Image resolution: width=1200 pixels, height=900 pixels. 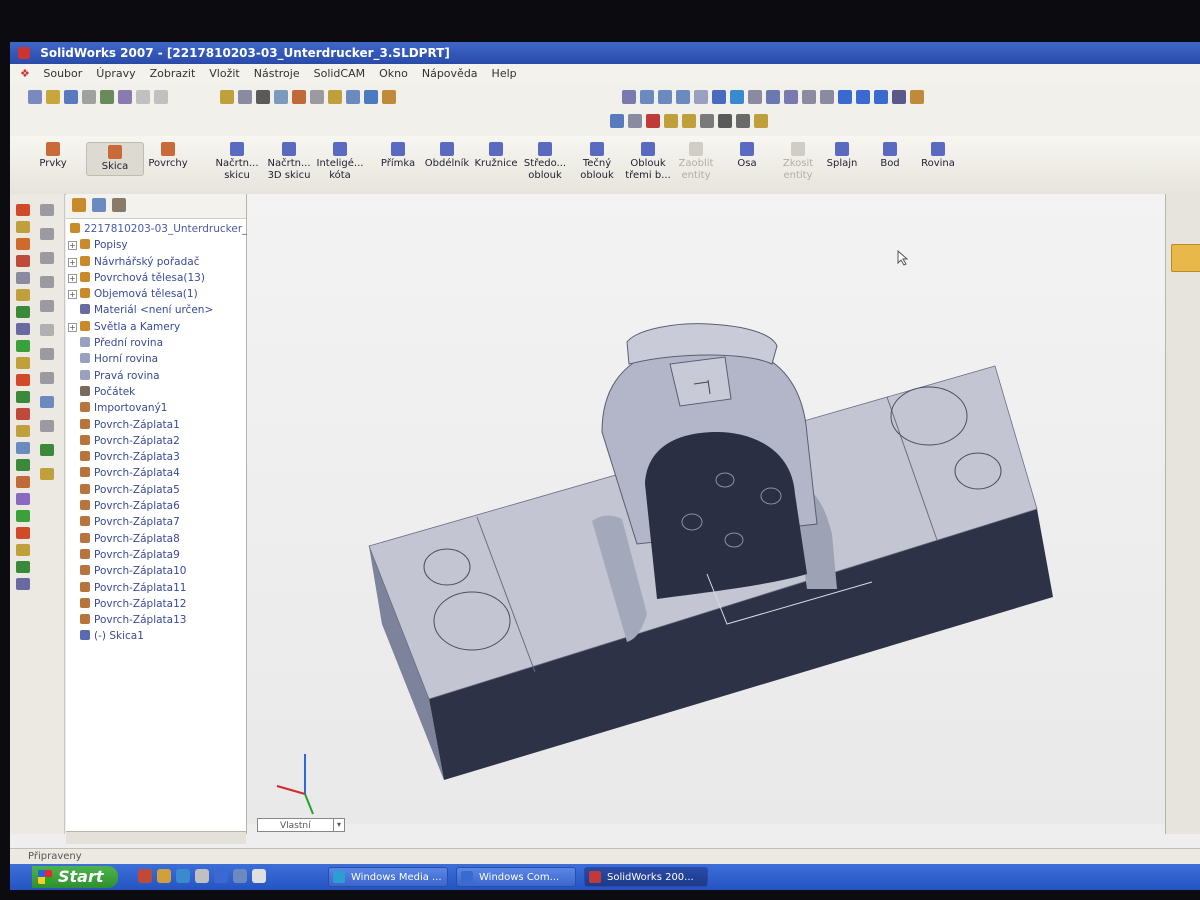 What do you see at coordinates (224, 74) in the screenshot?
I see `menu-item-3: Vložit` at bounding box center [224, 74].